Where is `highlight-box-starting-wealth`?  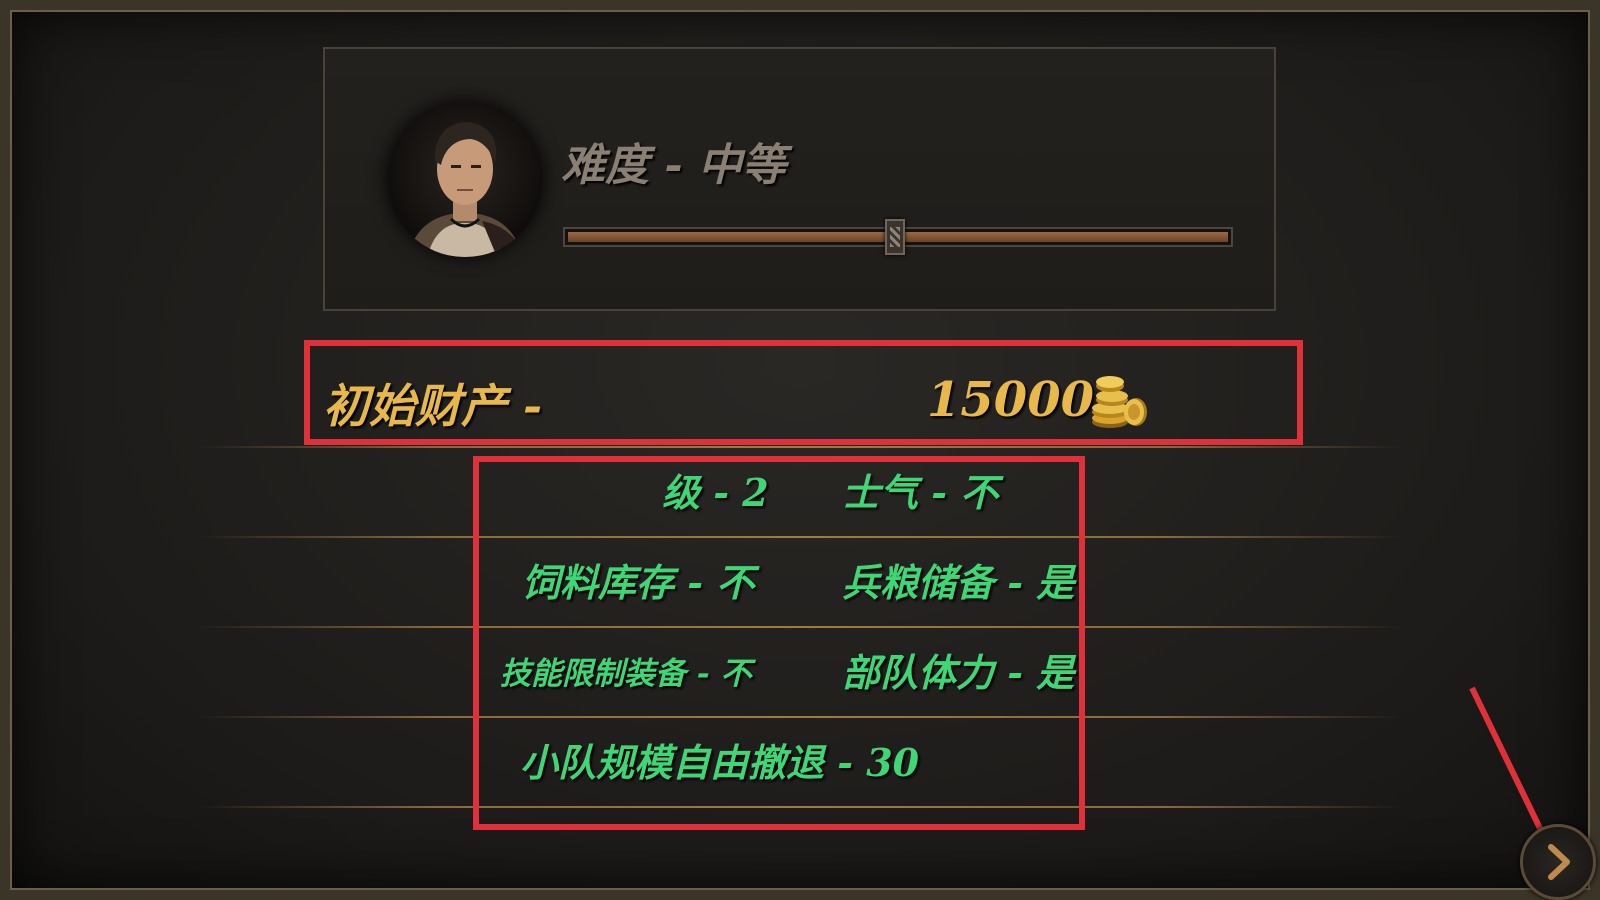 highlight-box-starting-wealth is located at coordinates (803, 392).